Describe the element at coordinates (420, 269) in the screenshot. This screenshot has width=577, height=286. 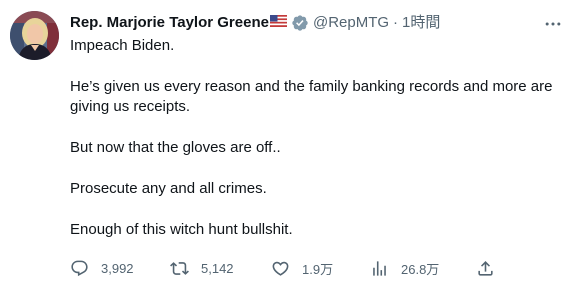
I see `views-count: 26.8万` at that location.